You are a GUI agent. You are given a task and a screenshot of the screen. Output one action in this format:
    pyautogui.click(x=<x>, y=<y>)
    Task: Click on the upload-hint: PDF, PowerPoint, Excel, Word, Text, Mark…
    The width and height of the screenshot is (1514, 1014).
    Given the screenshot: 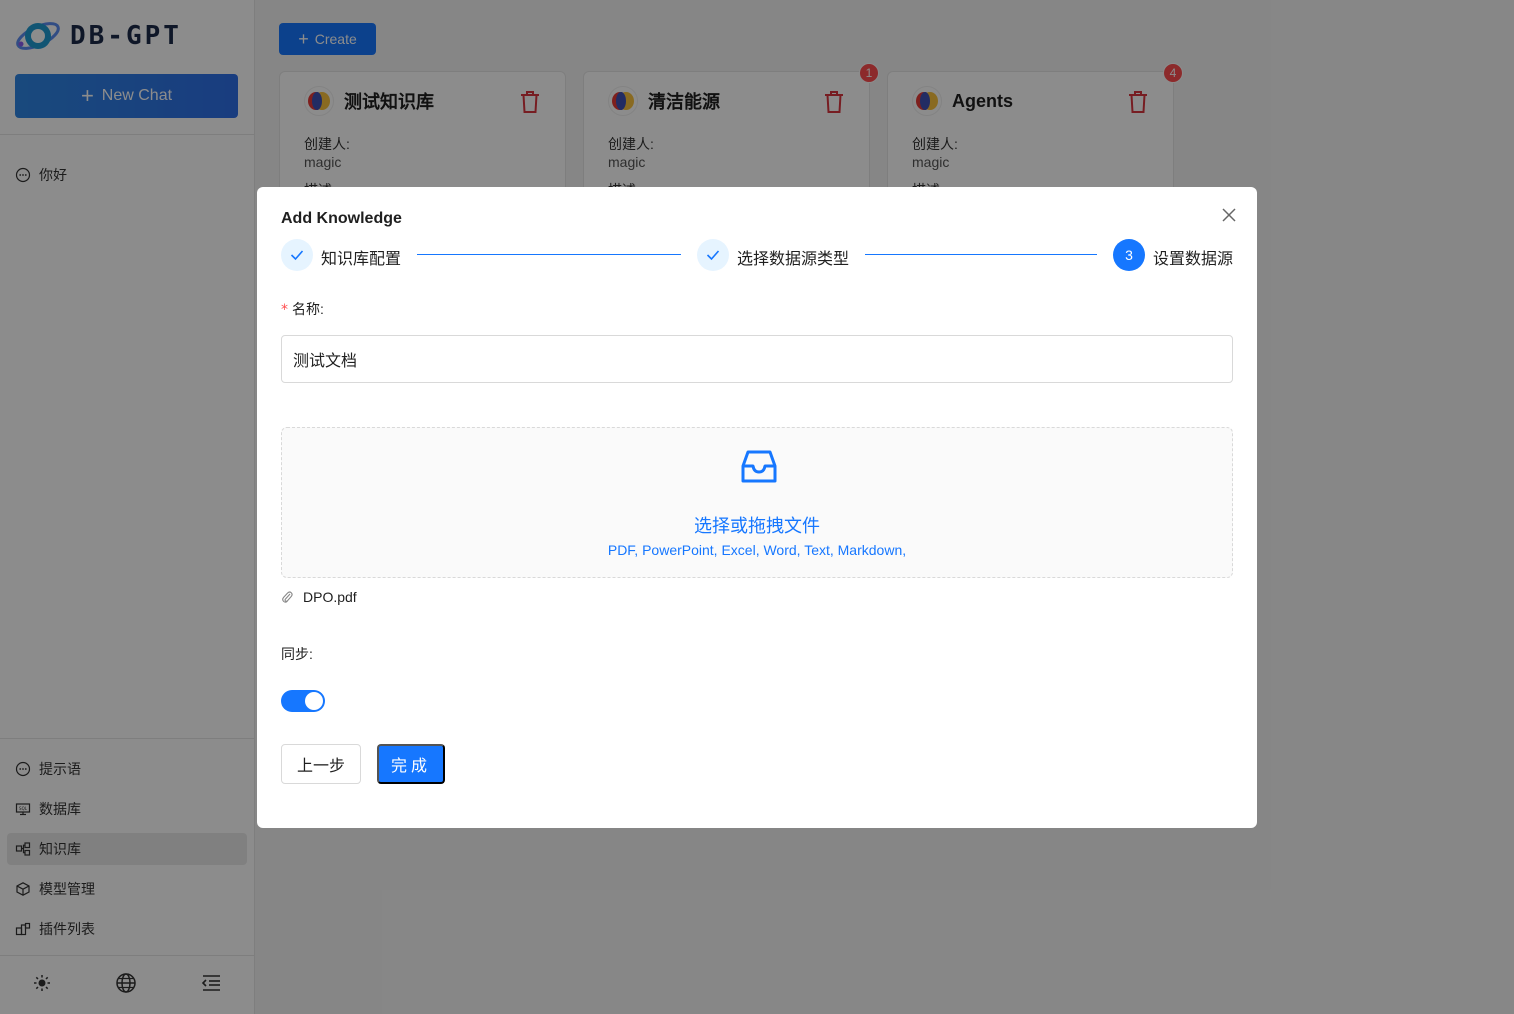 What is the action you would take?
    pyautogui.click(x=757, y=550)
    